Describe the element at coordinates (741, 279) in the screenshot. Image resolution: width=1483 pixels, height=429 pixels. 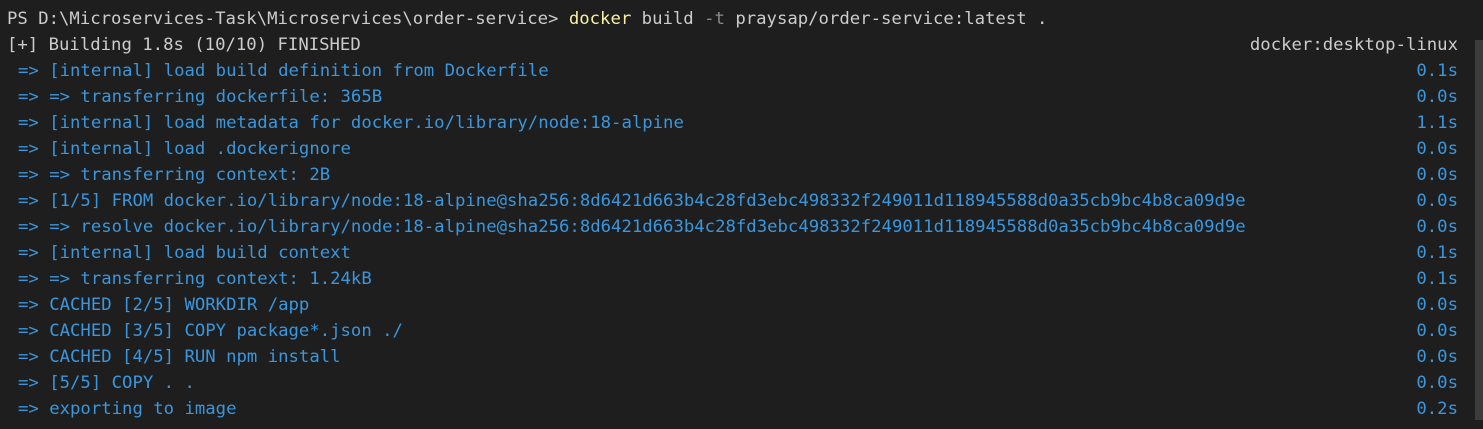
I see `build-step: => => transferring context: 1.24kB 0.1s` at that location.